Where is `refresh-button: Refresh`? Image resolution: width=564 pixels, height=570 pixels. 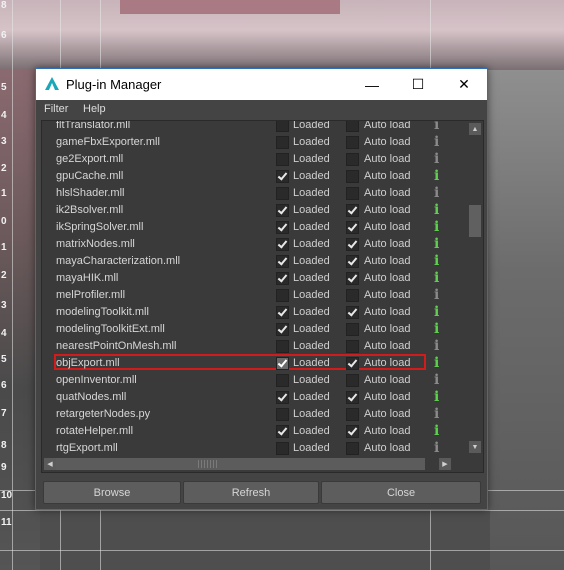 refresh-button: Refresh is located at coordinates (251, 492).